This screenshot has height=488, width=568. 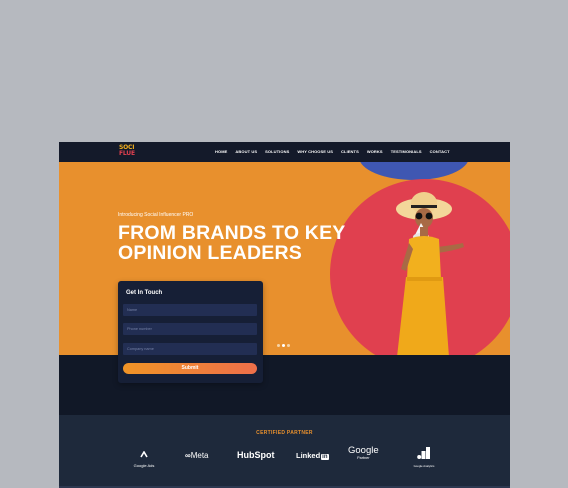 I want to click on google-ads-logo: Google Ads, so click(x=144, y=456).